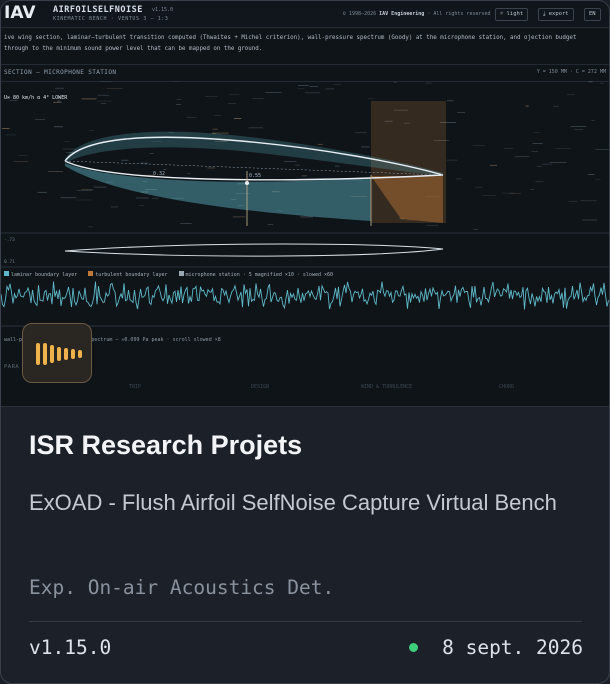 The height and width of the screenshot is (684, 610). Describe the element at coordinates (9, 262) in the screenshot. I see `side-value-bottom: 0.71` at that location.